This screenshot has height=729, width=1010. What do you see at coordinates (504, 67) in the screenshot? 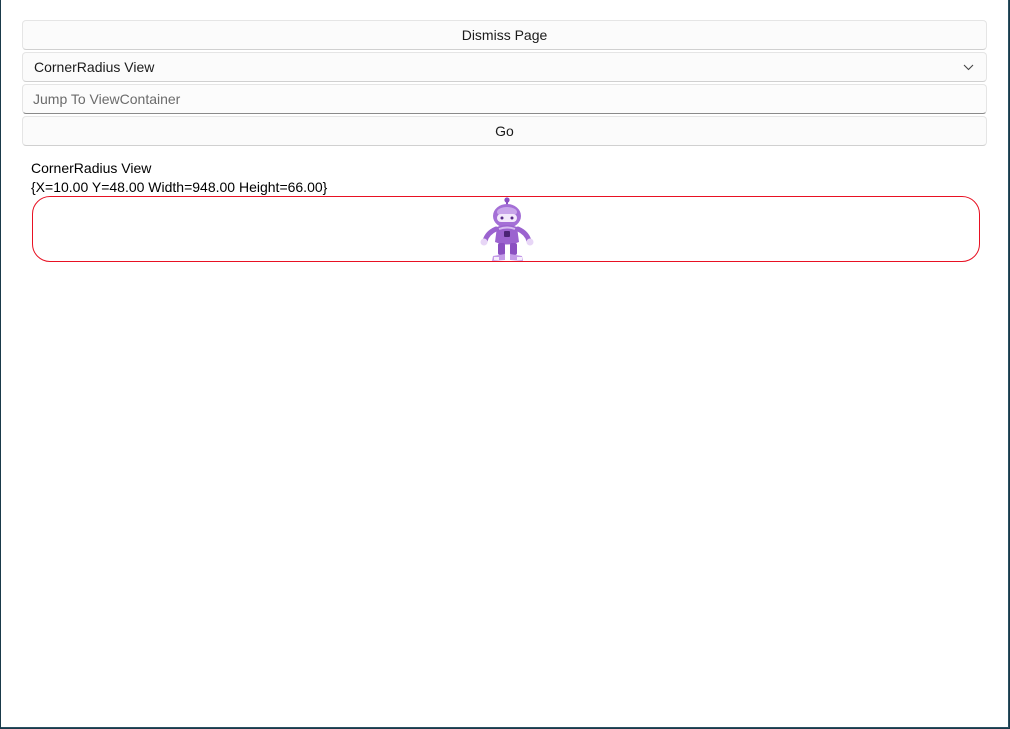
I see `view-picker: CornerRadius View` at bounding box center [504, 67].